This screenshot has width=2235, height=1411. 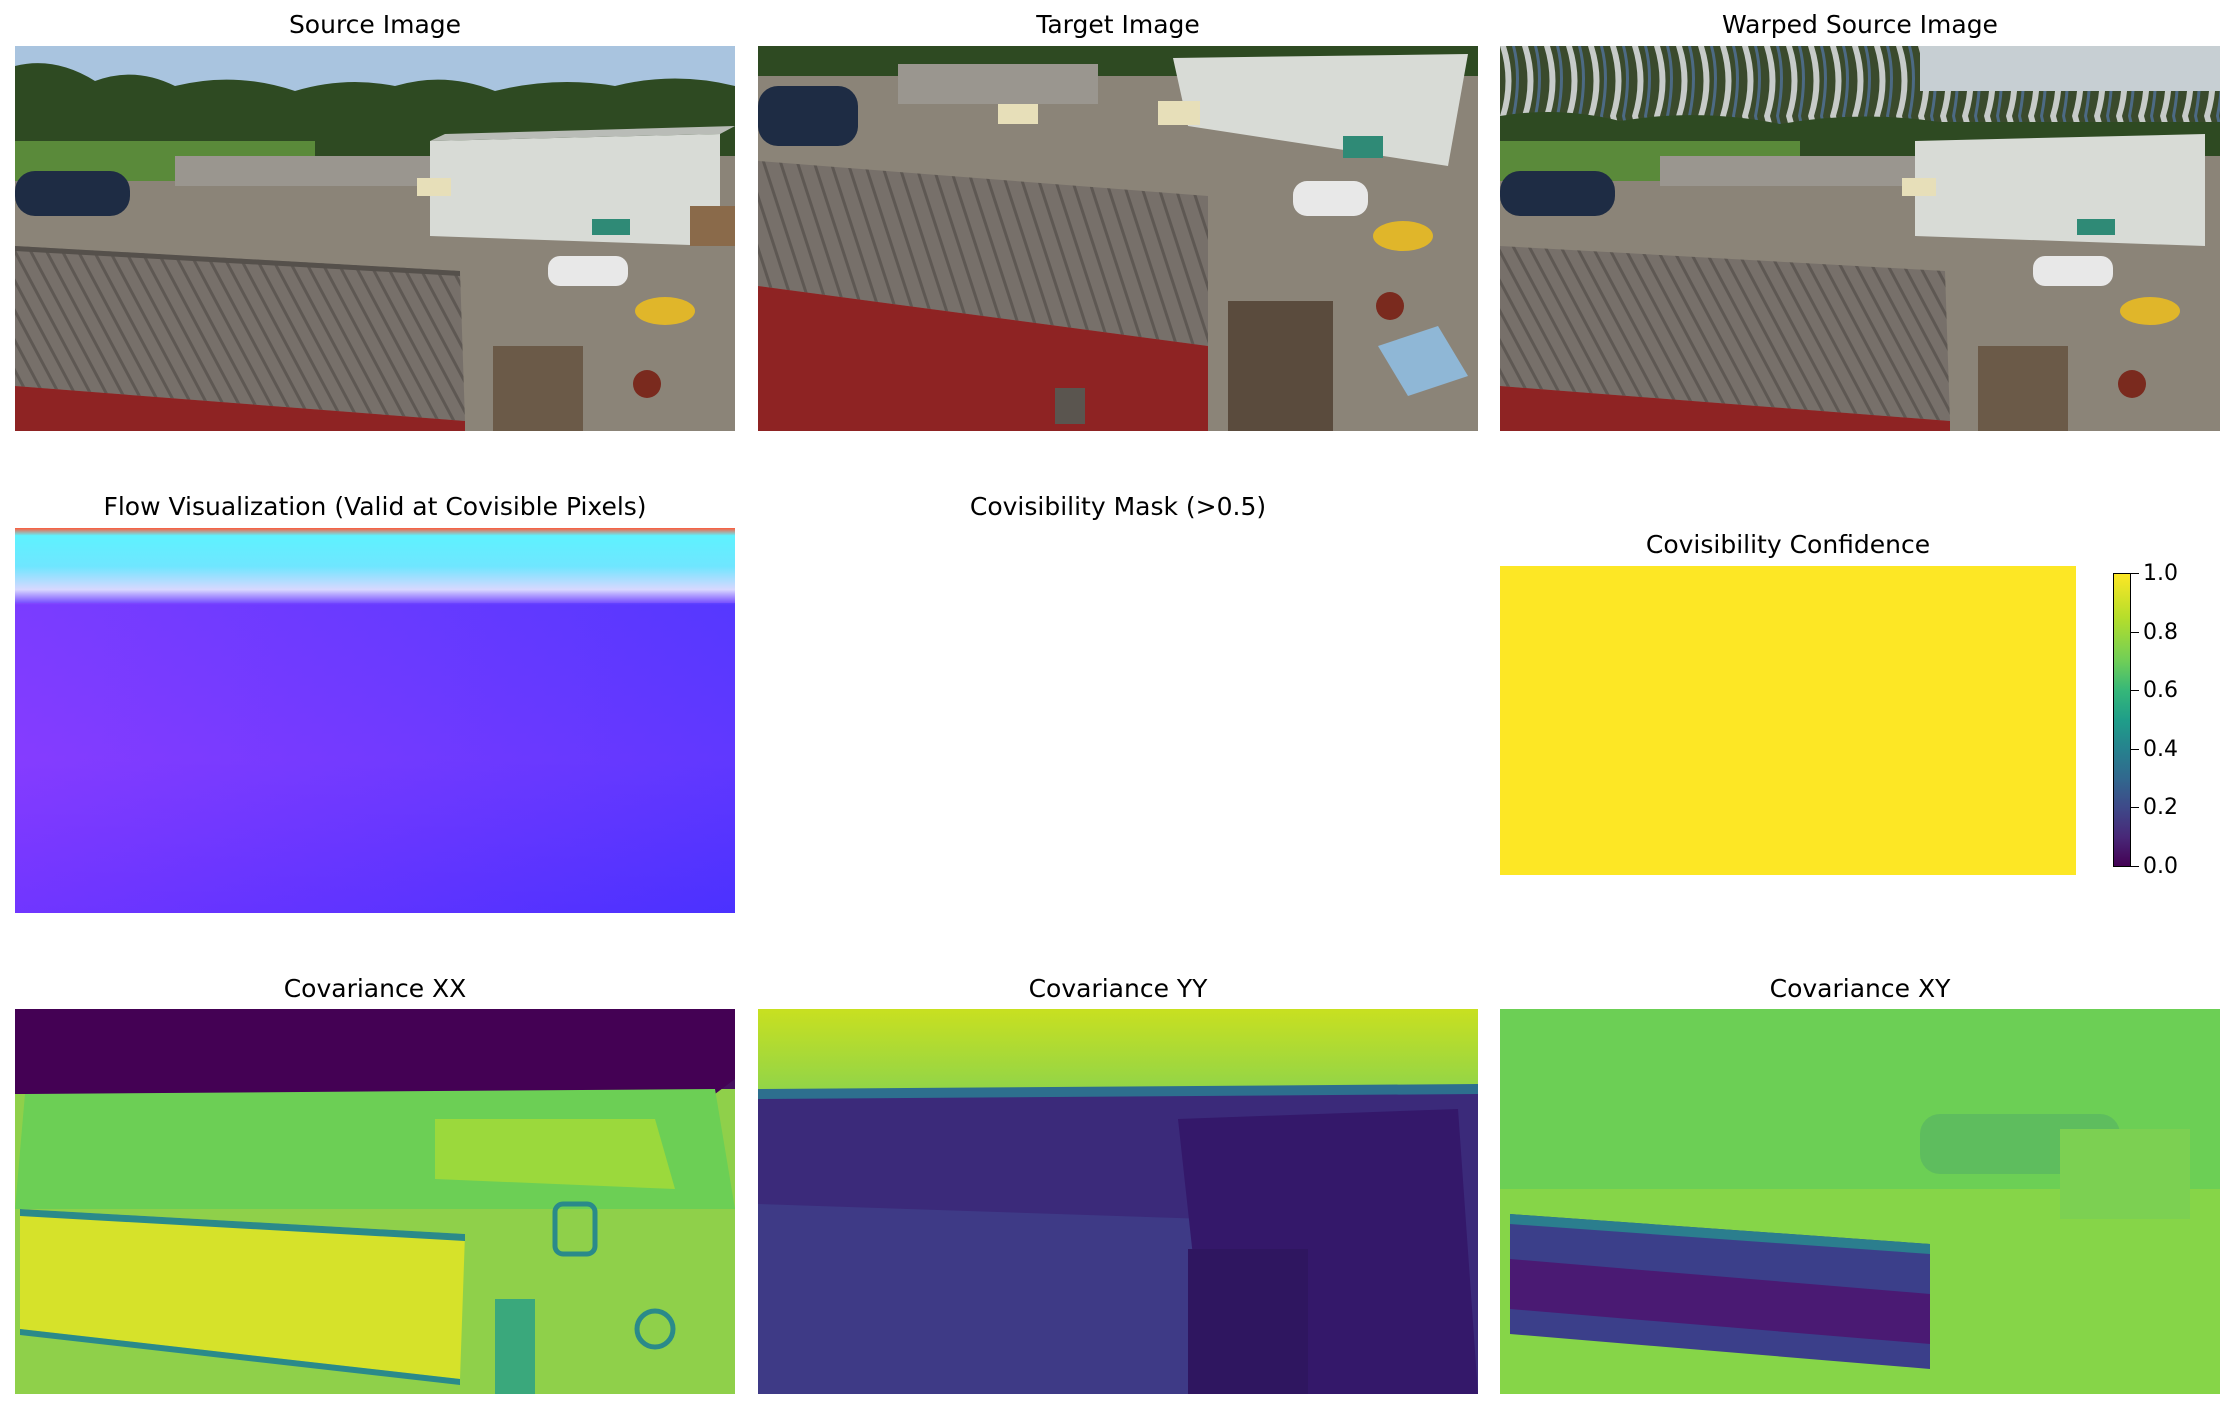 I want to click on confidence-colorbar, so click(x=2122, y=720).